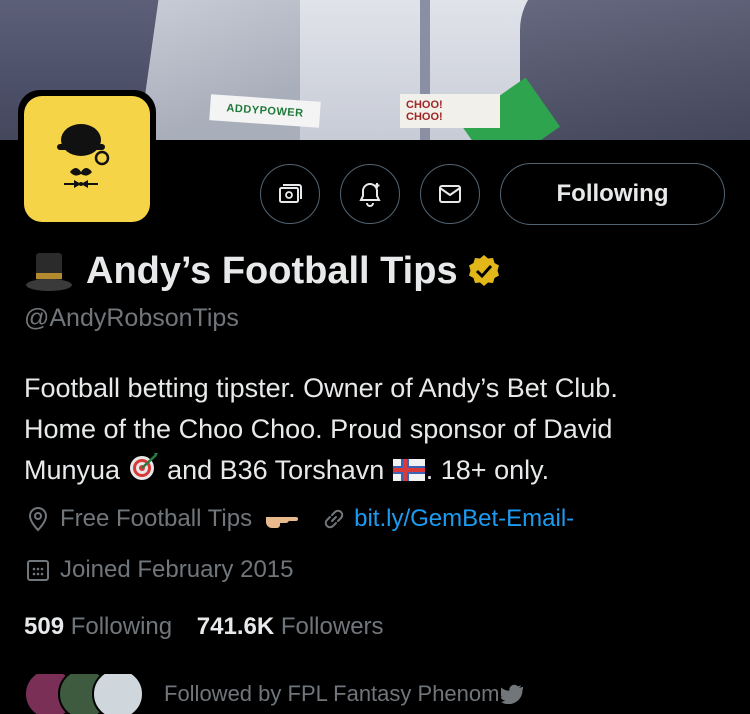 This screenshot has width=750, height=714. Describe the element at coordinates (83, 156) in the screenshot. I see `bowler-hat-moustache-logo` at that location.